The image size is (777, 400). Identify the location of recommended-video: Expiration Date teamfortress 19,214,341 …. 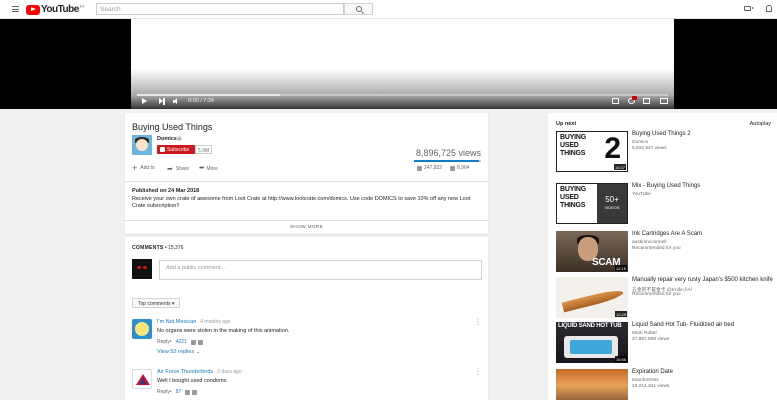
(666, 384).